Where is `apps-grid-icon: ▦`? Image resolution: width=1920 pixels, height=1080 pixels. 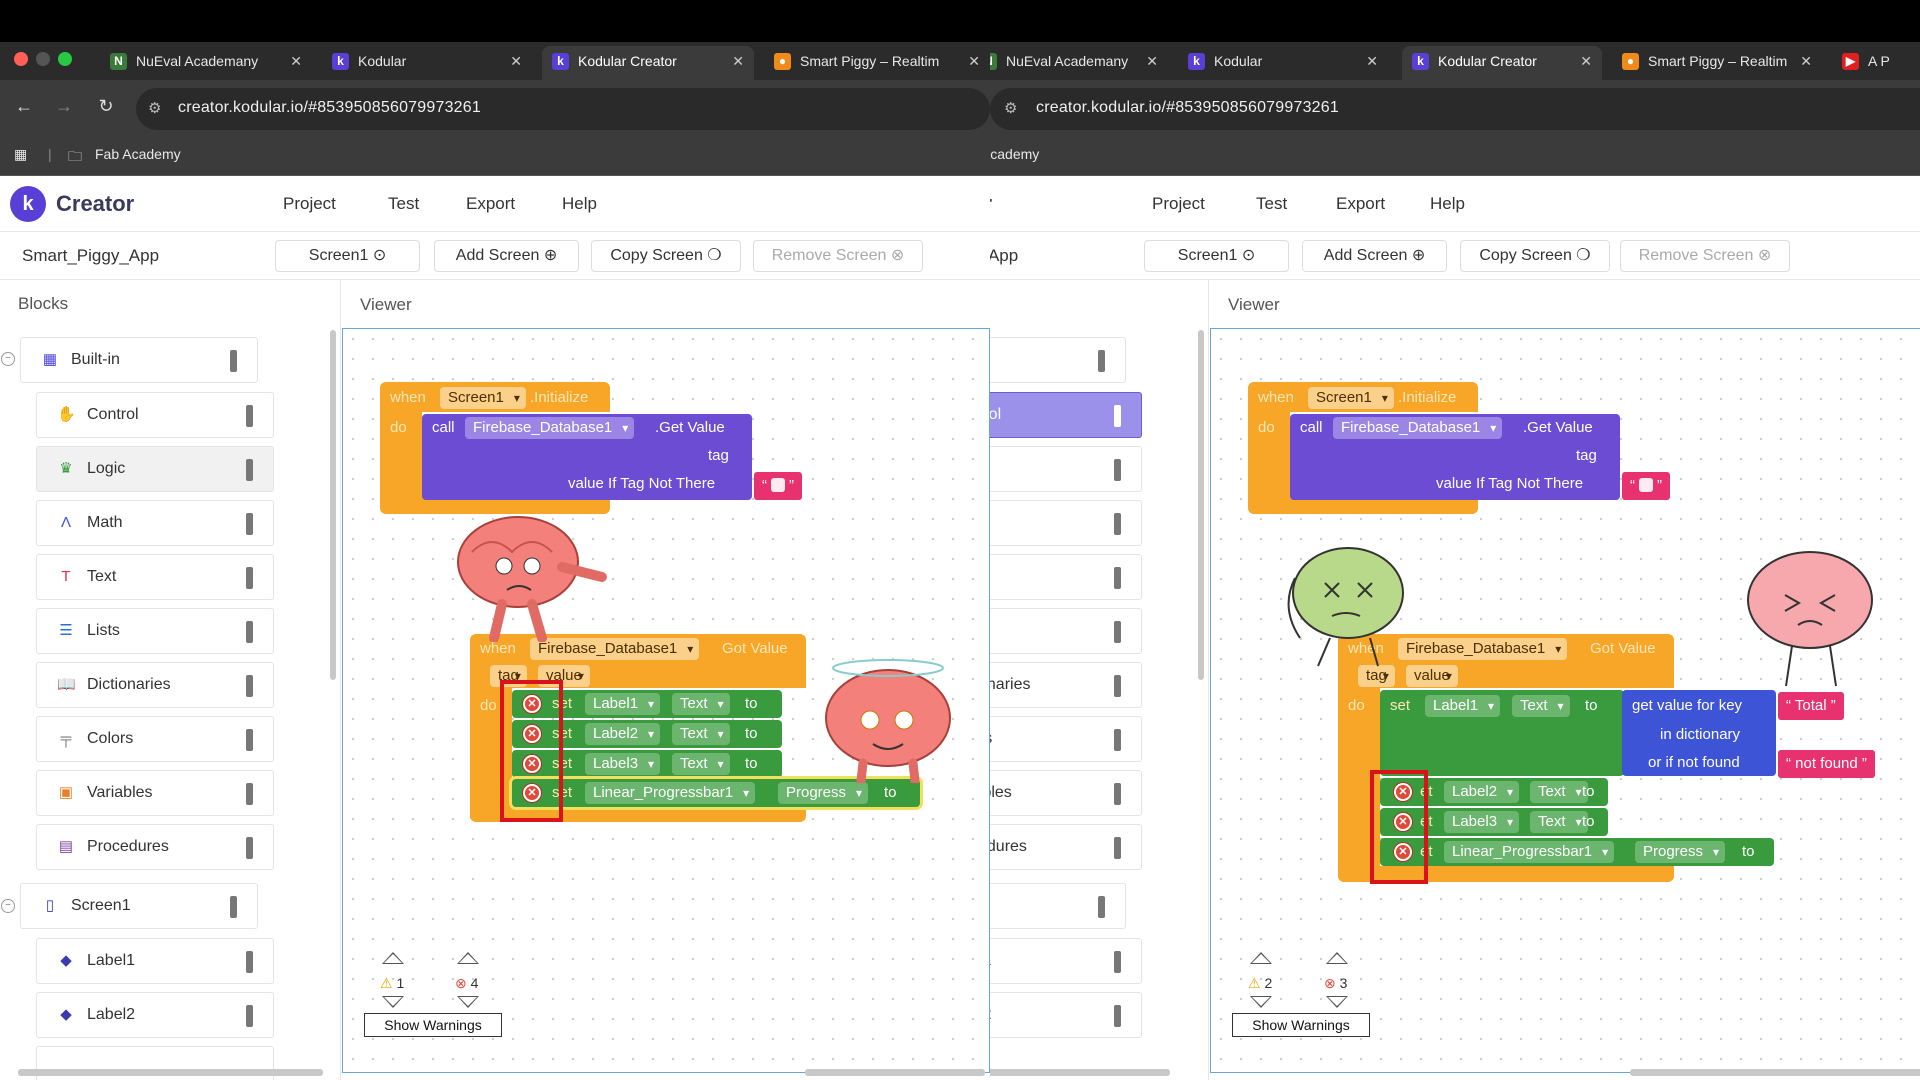 apps-grid-icon: ▦ is located at coordinates (20, 154).